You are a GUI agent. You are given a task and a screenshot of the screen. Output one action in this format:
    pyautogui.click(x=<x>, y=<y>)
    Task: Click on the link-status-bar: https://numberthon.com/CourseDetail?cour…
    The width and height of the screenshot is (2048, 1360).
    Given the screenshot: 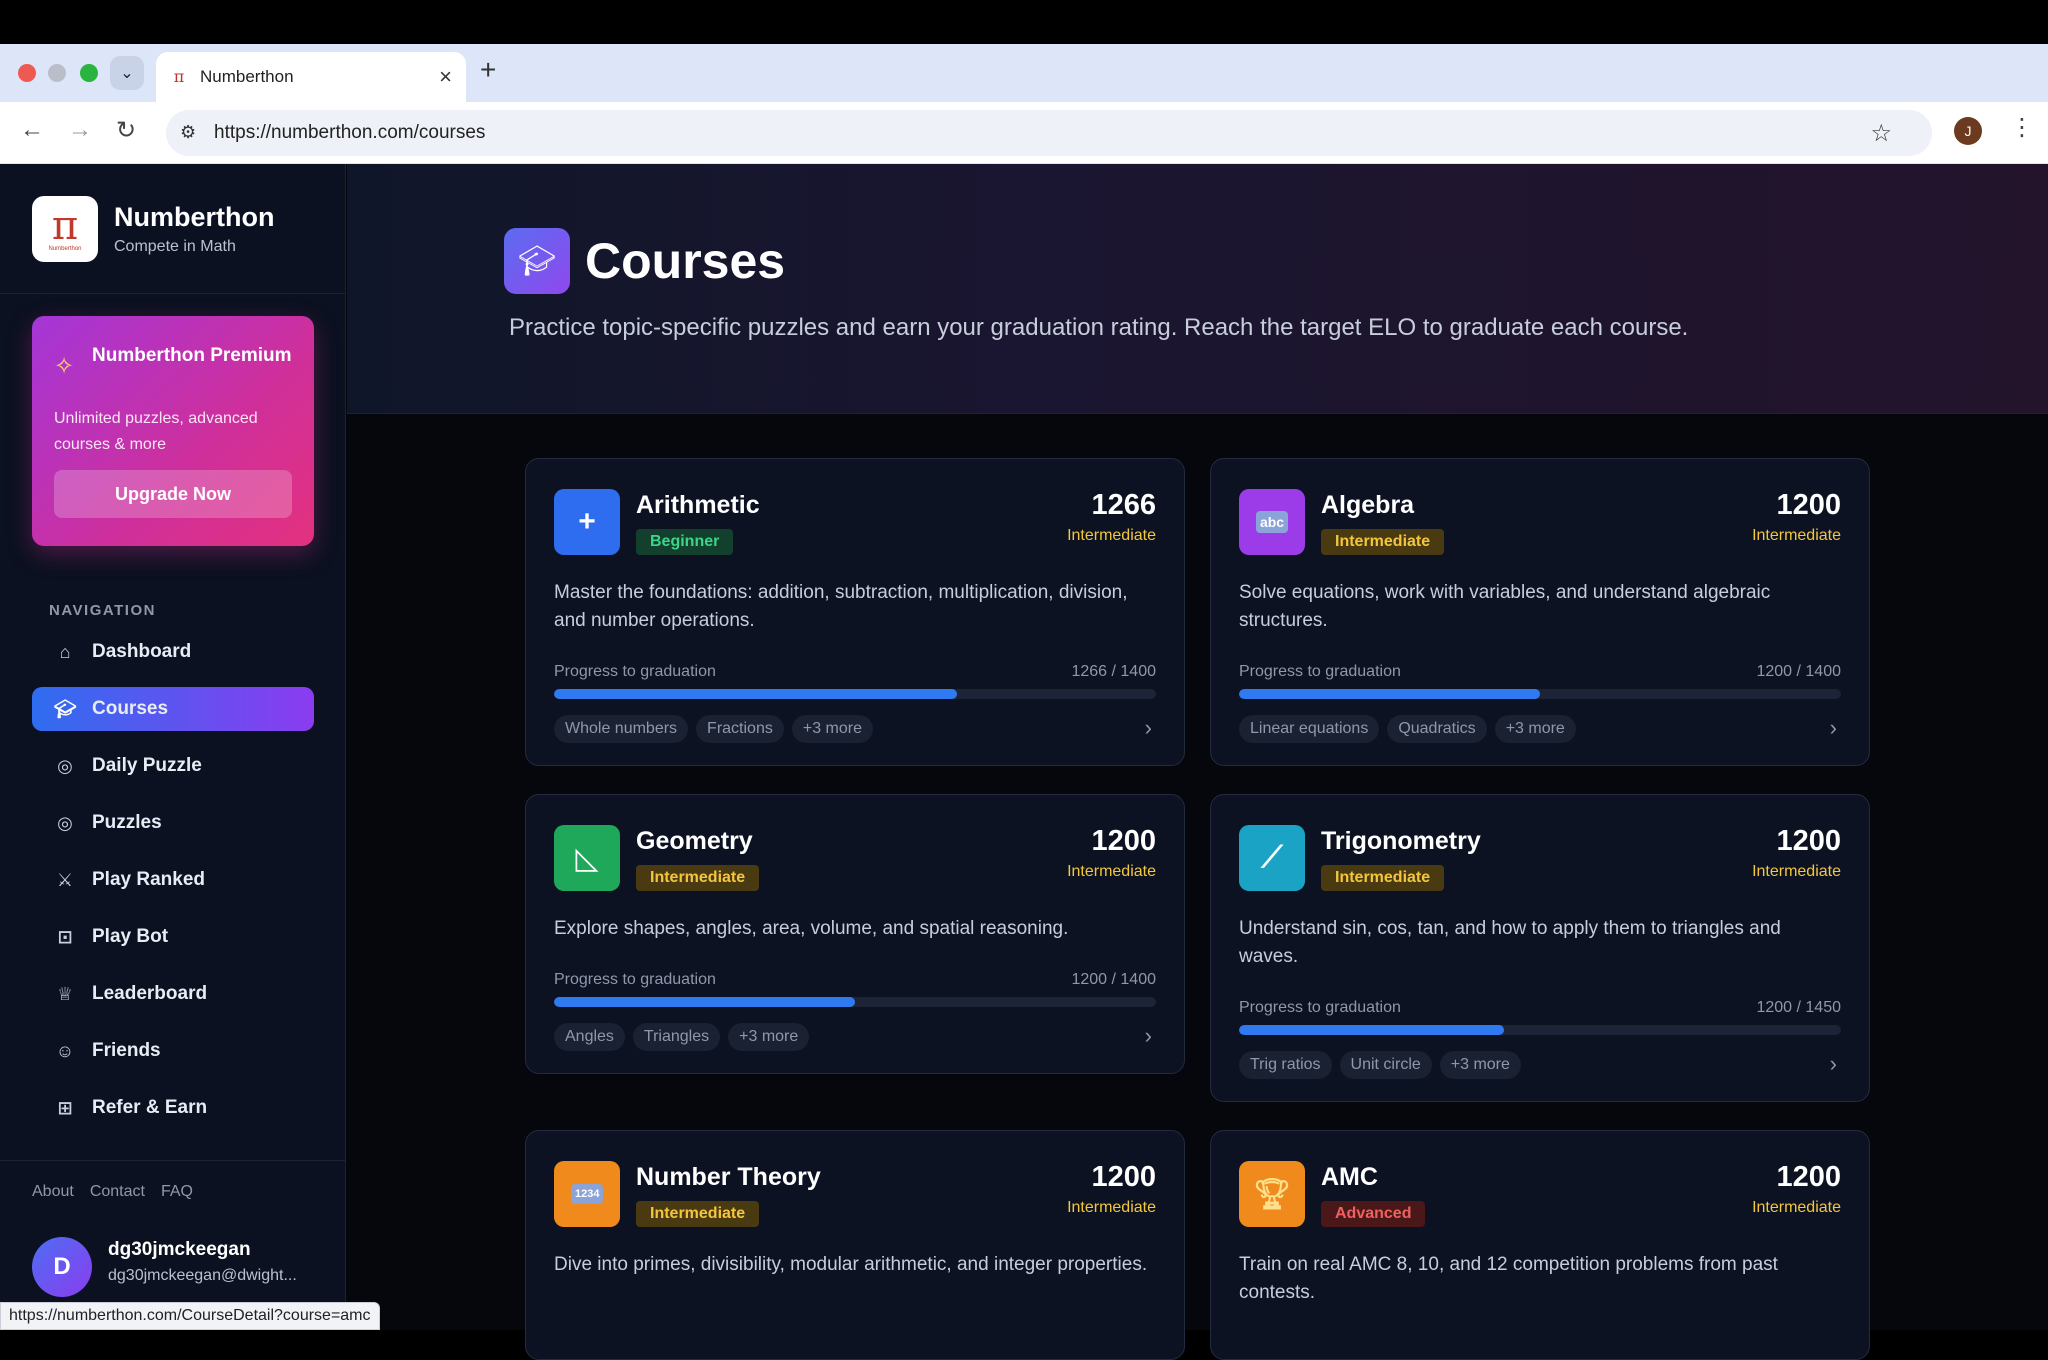 What is the action you would take?
    pyautogui.click(x=190, y=1316)
    